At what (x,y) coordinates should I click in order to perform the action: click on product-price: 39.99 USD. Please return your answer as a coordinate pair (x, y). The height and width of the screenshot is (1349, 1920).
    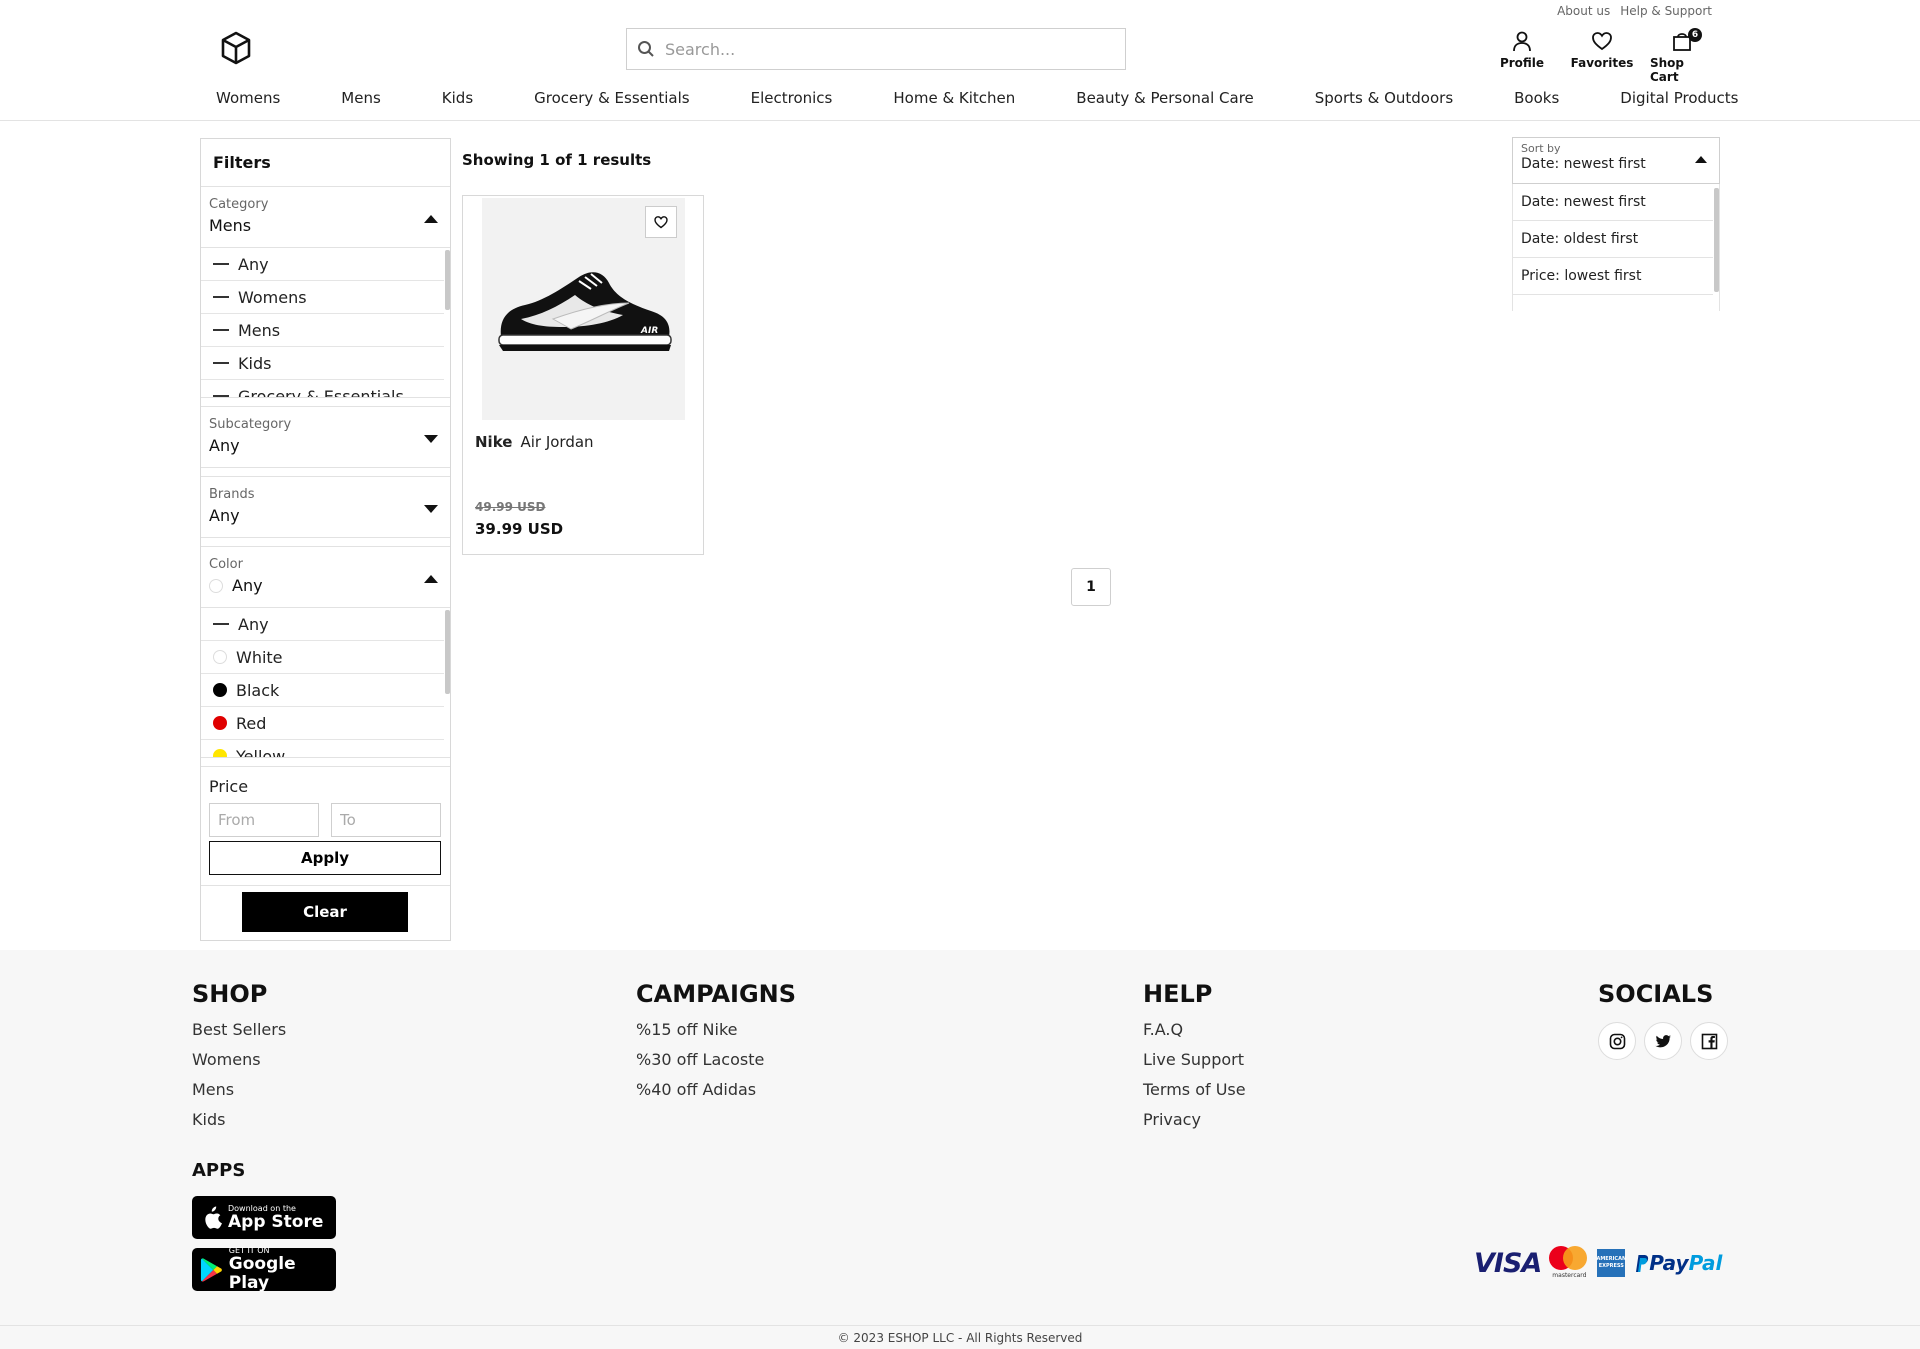
    Looking at the image, I should click on (519, 529).